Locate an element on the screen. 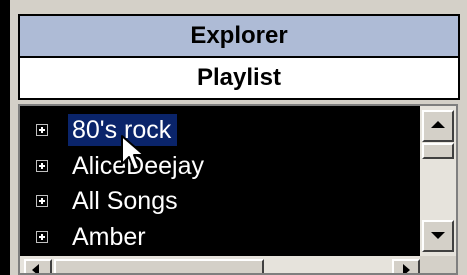 The height and width of the screenshot is (275, 467). arrow-down-icon is located at coordinates (438, 235).